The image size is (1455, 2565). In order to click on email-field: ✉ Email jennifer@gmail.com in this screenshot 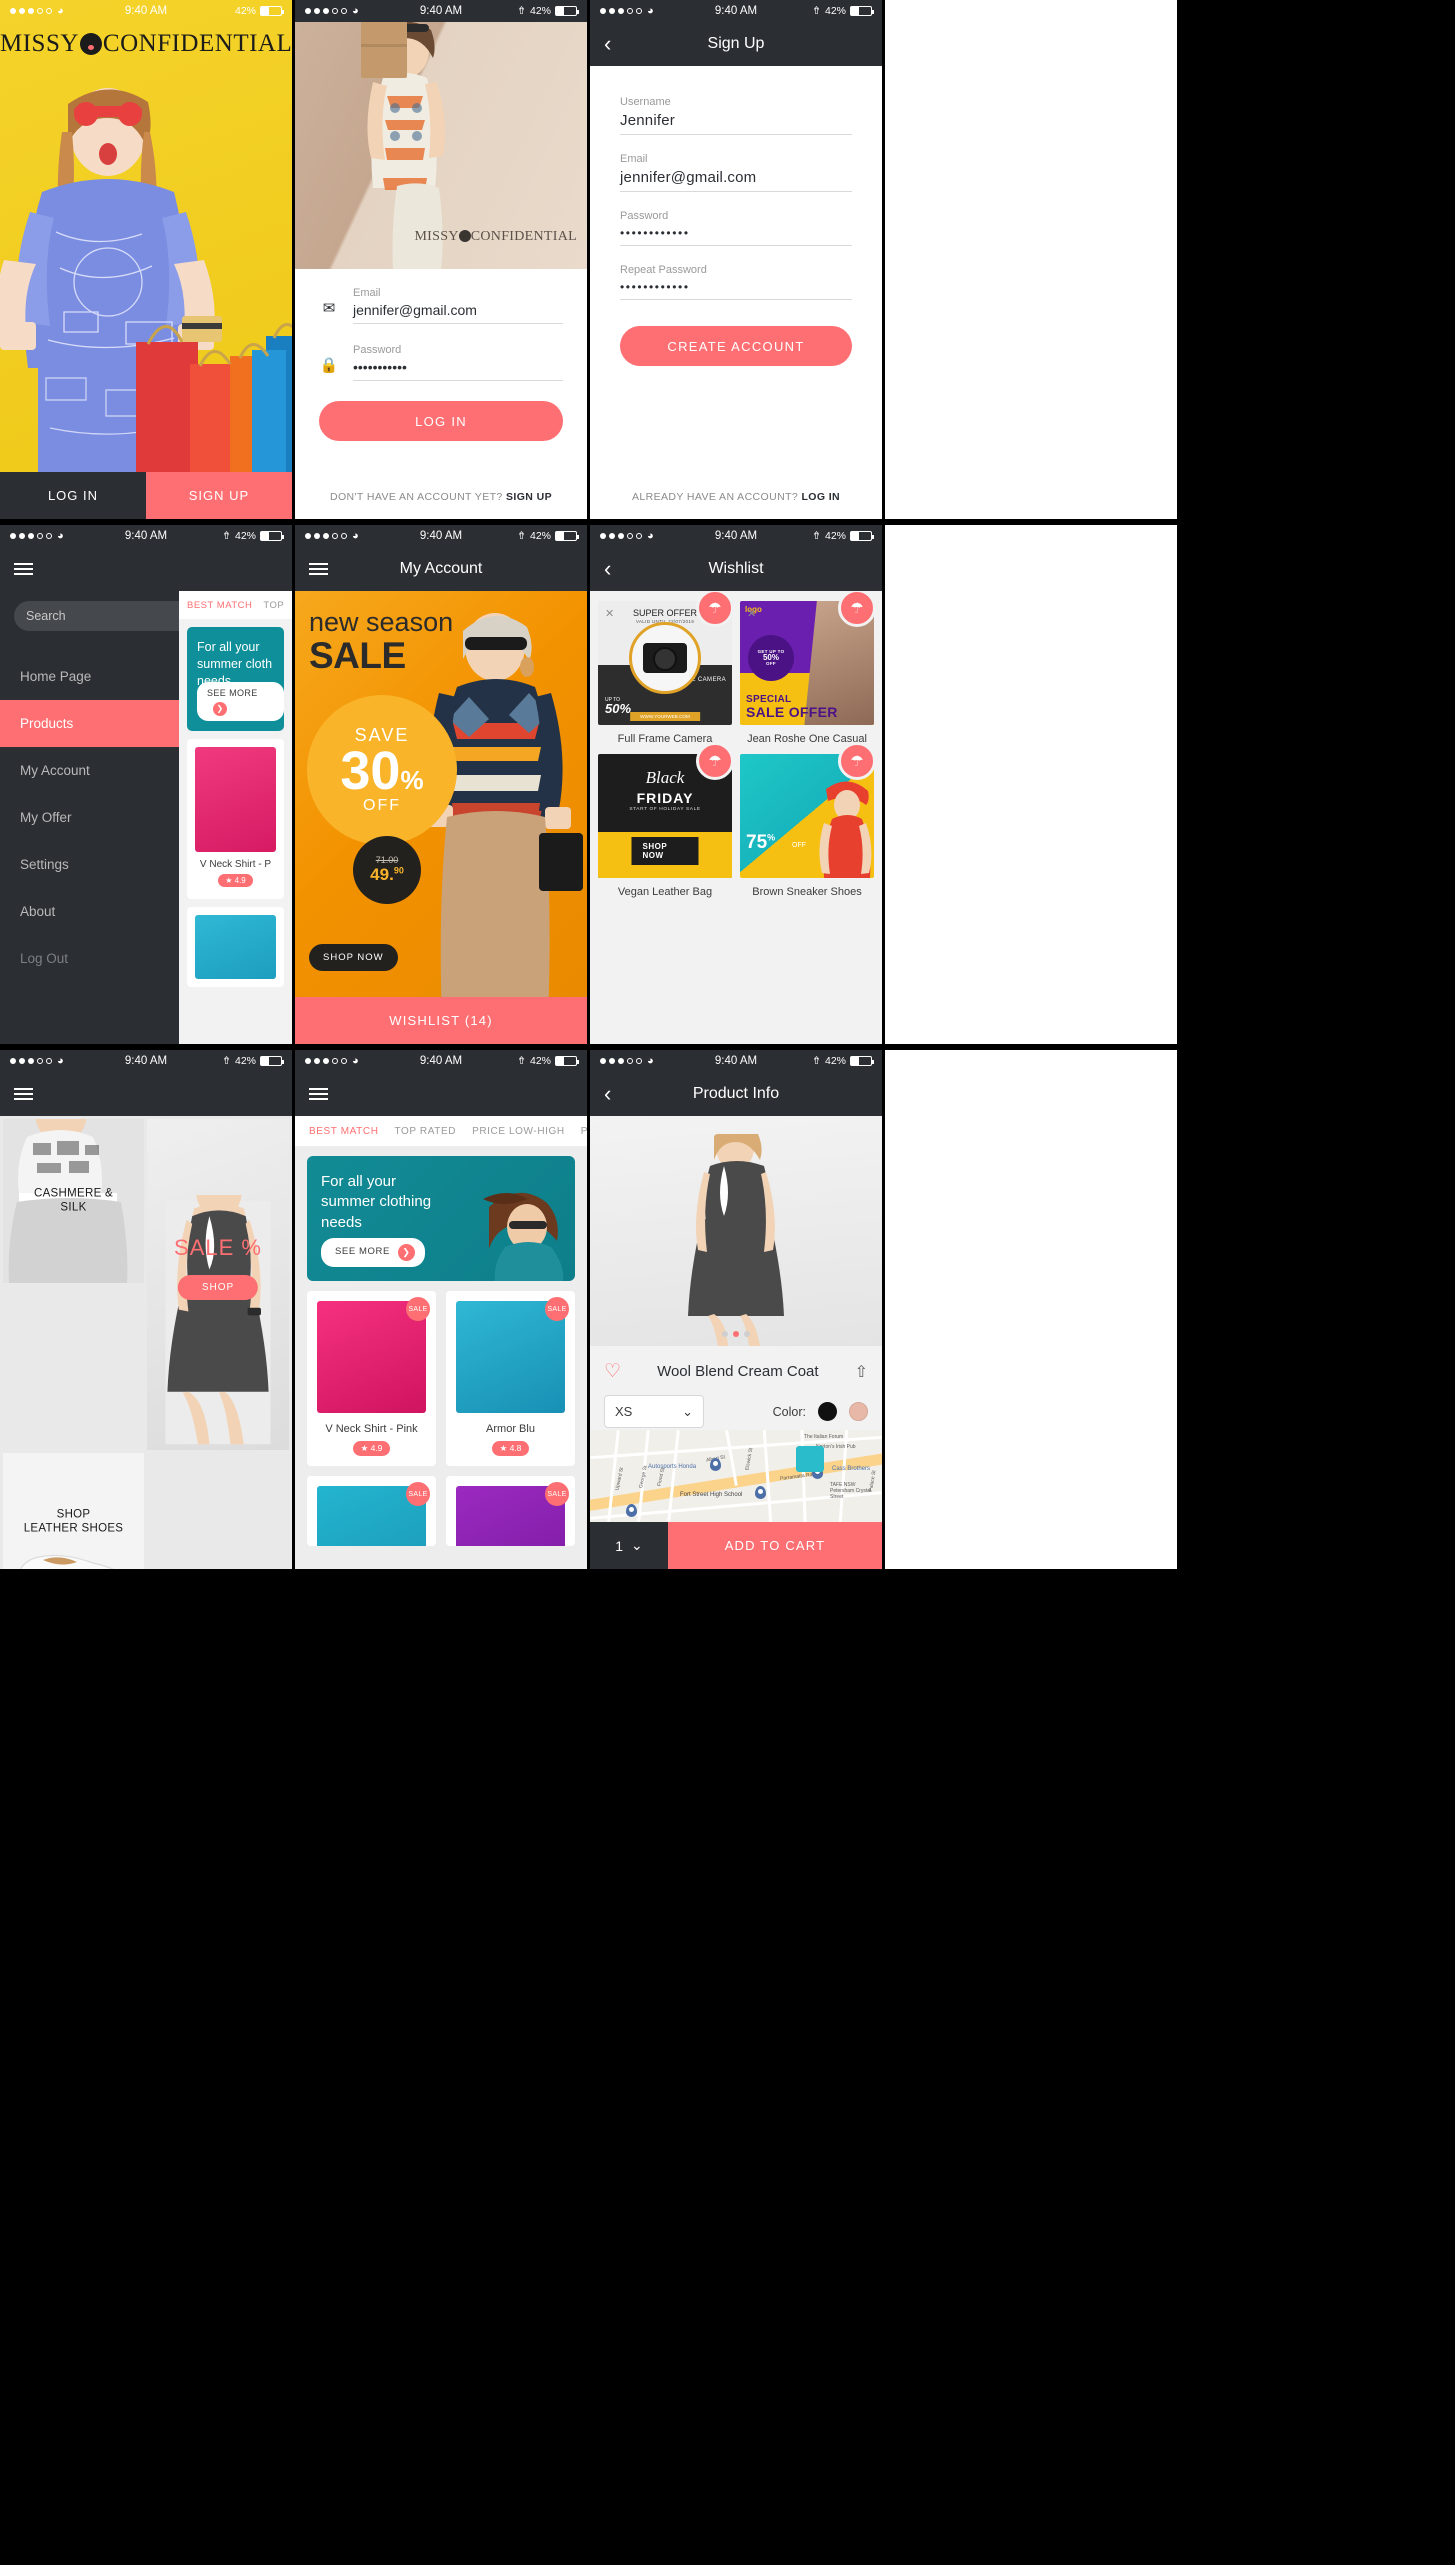, I will do `click(441, 305)`.